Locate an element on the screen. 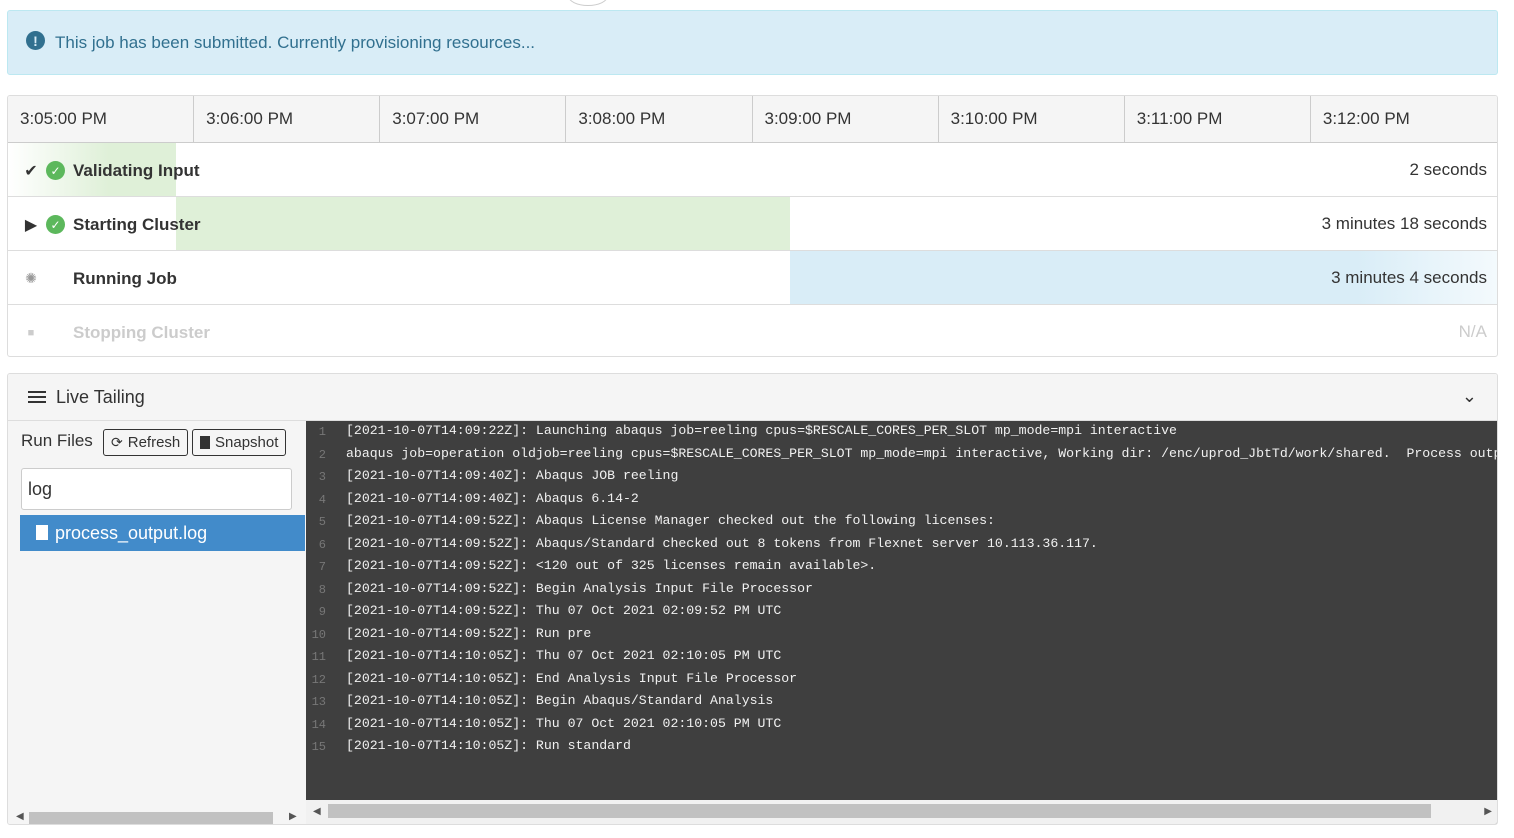 The width and height of the screenshot is (1514, 838). line-number: 11 is located at coordinates (318, 657).